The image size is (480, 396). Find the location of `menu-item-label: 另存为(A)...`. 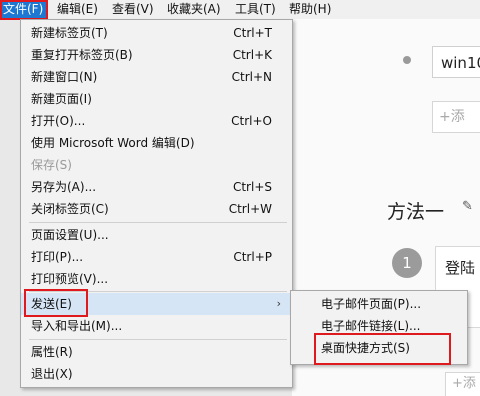

menu-item-label: 另存为(A)... is located at coordinates (64, 187).